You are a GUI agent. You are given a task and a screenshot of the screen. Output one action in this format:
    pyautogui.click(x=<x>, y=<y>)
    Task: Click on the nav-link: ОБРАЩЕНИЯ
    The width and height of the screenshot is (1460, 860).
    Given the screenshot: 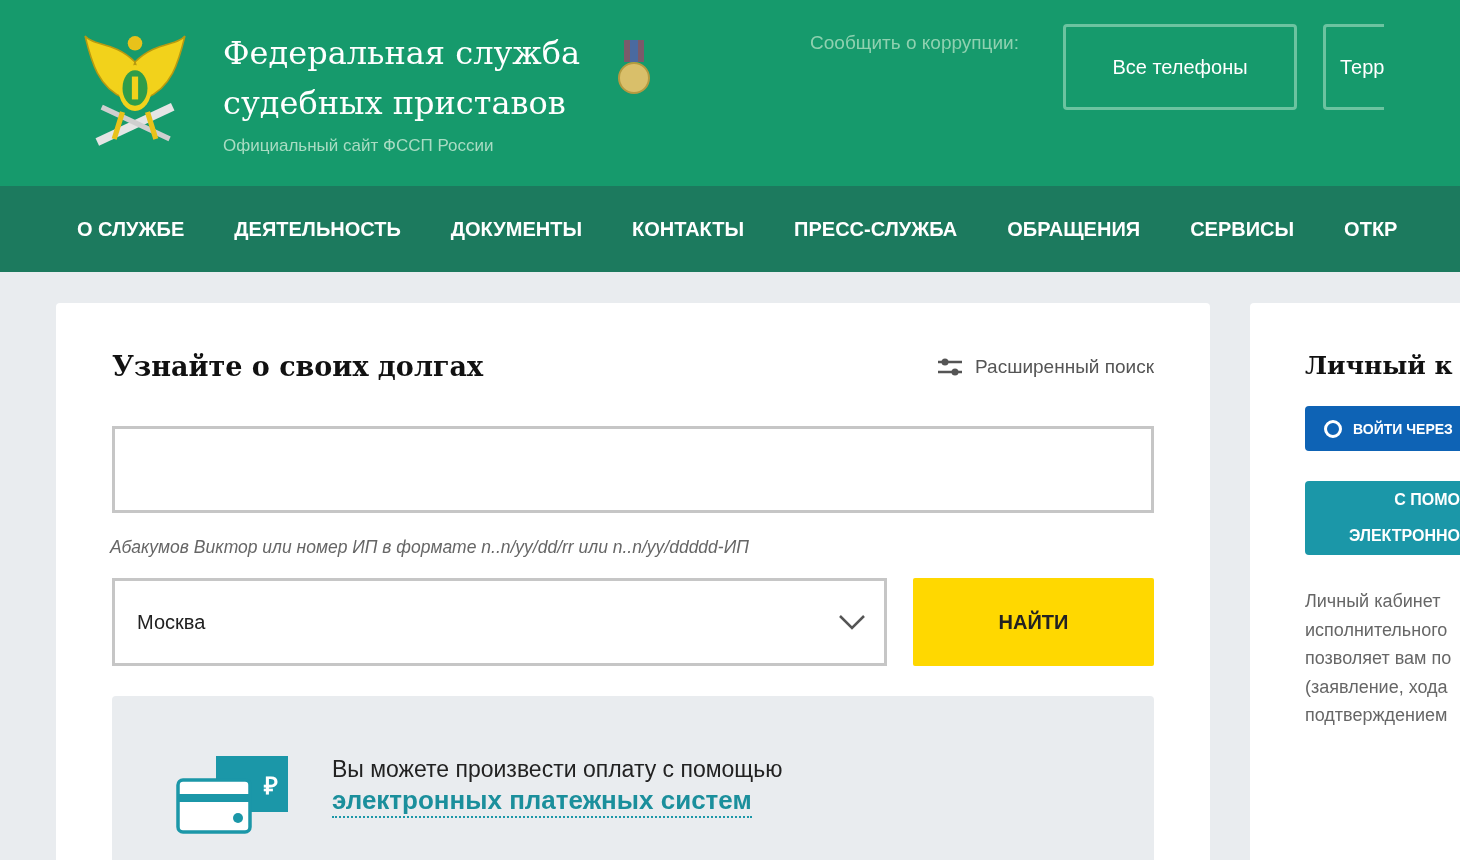 What is the action you would take?
    pyautogui.click(x=1074, y=229)
    